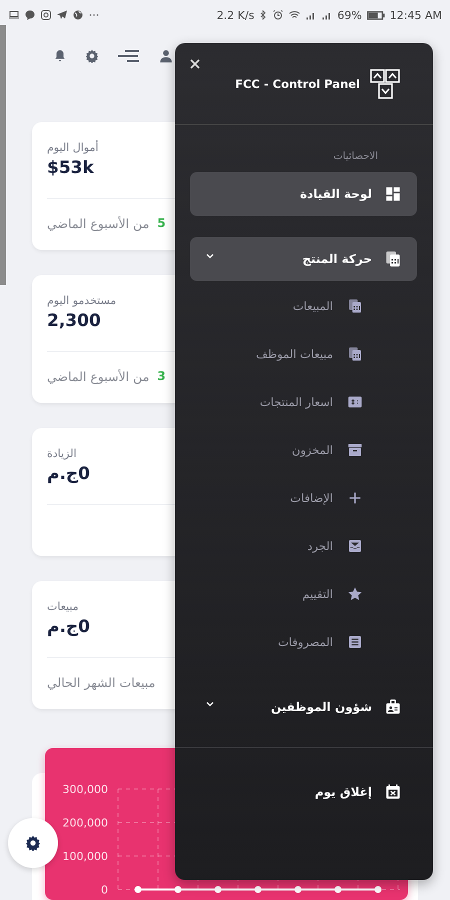  What do you see at coordinates (62, 453) in the screenshot?
I see `card-label: الزيادة` at bounding box center [62, 453].